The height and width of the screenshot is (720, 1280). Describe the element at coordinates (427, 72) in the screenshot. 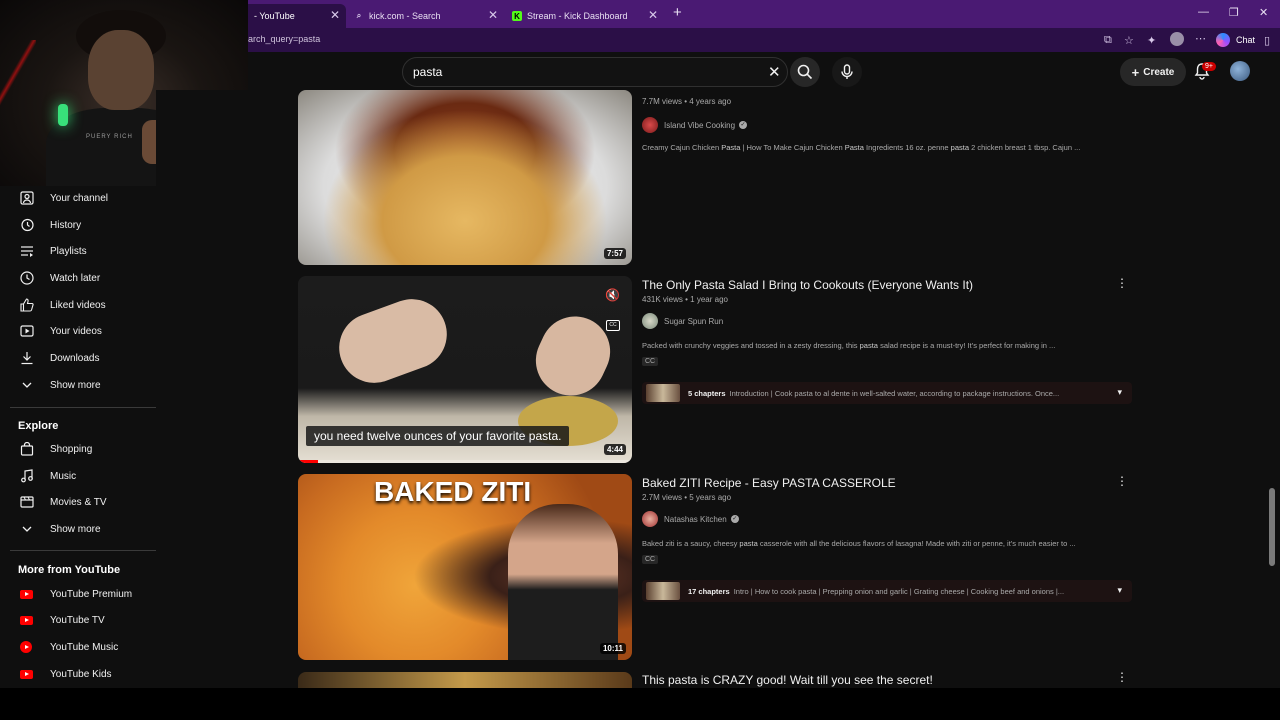

I see `search-input: pasta` at that location.